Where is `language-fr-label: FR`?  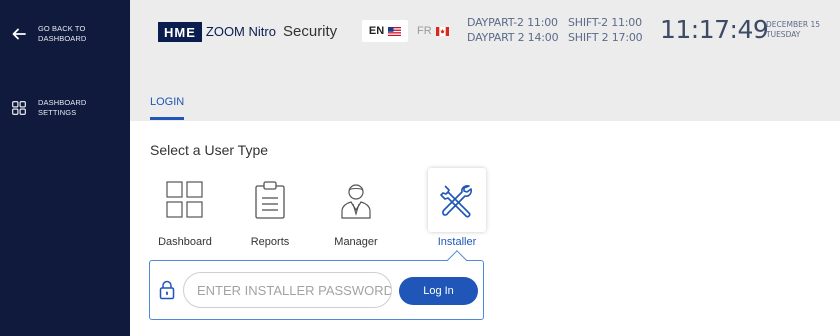 language-fr-label: FR is located at coordinates (424, 31).